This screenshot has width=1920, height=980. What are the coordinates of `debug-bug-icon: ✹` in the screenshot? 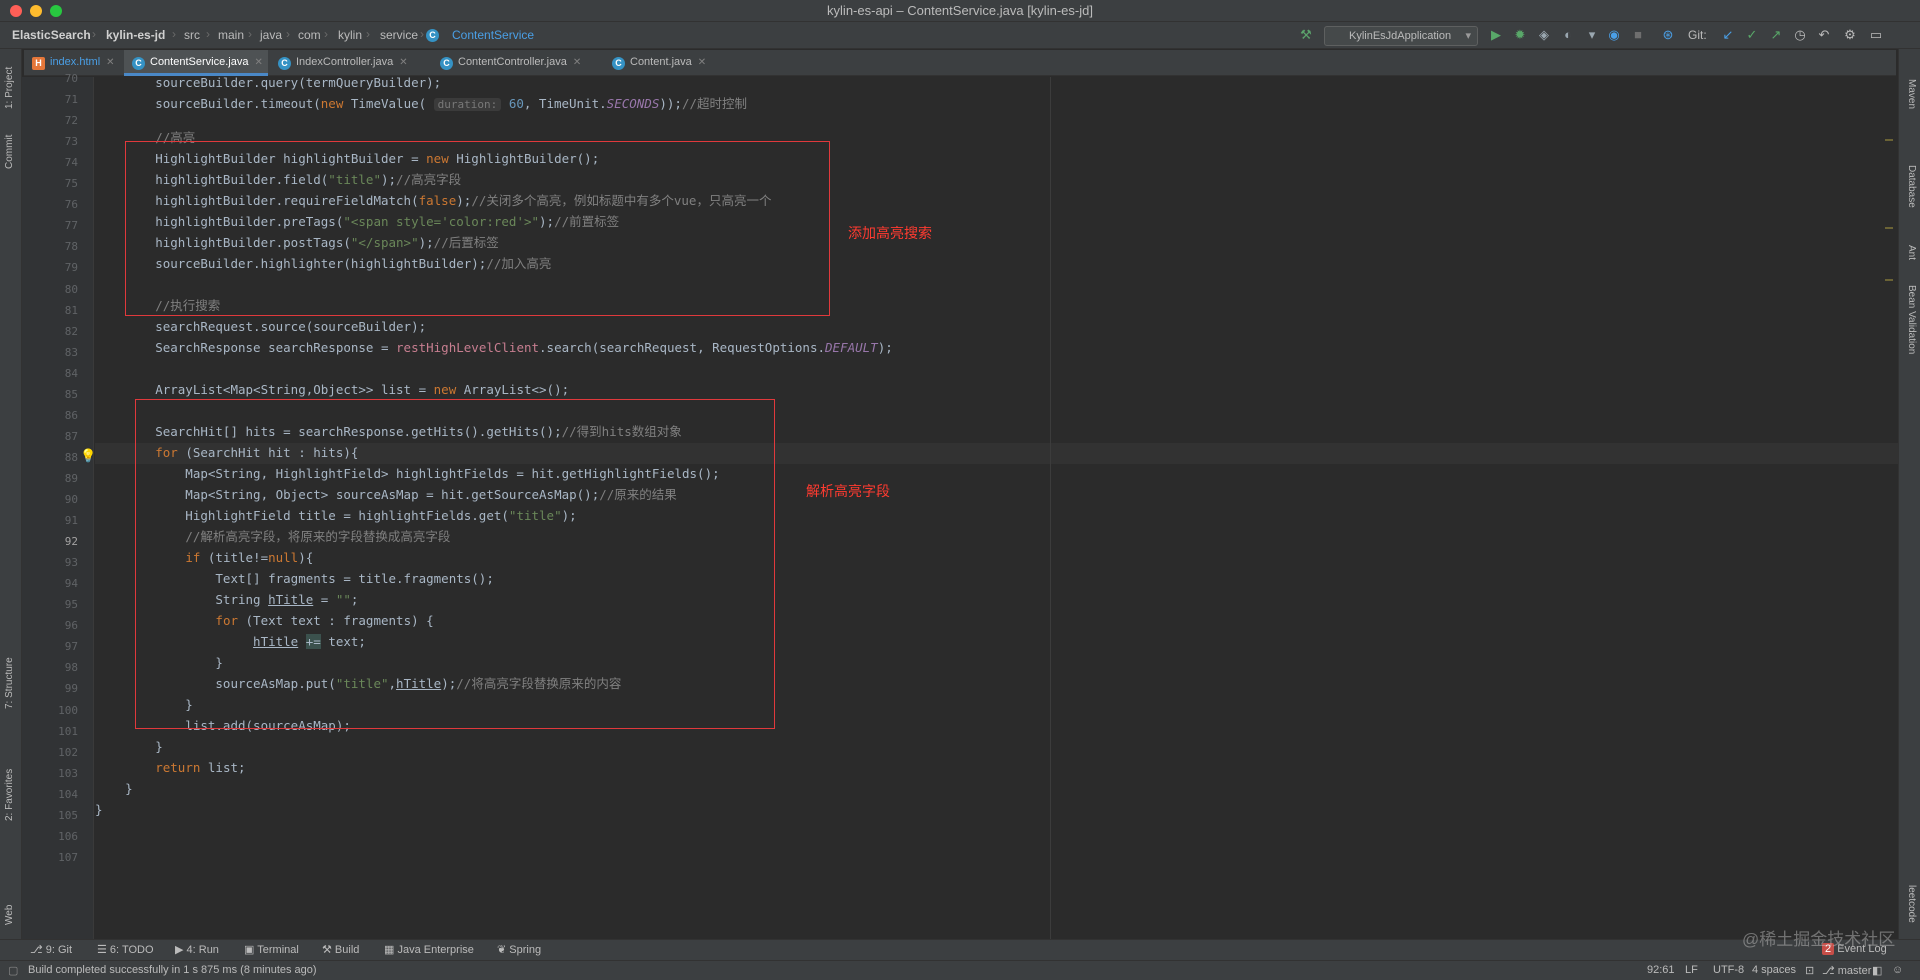 It's located at (1520, 35).